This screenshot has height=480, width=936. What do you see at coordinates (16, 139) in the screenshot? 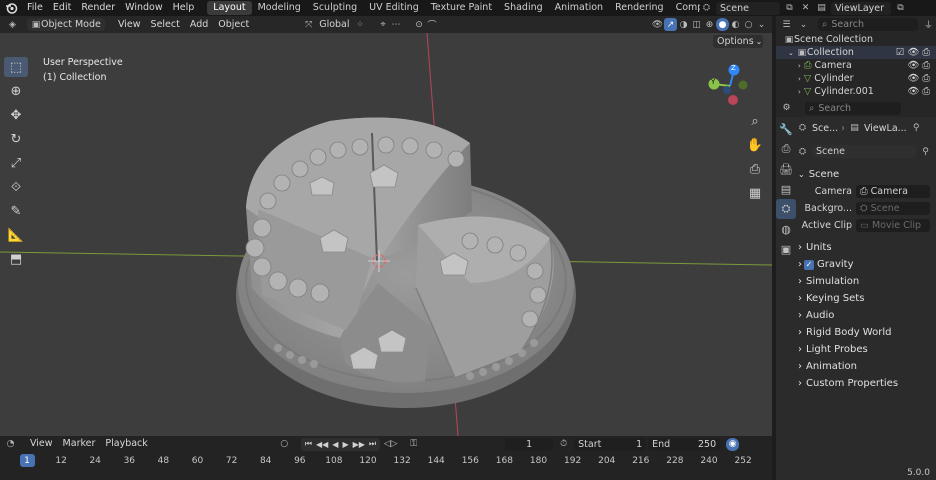
I see `rotate-tool-icon: ↻` at bounding box center [16, 139].